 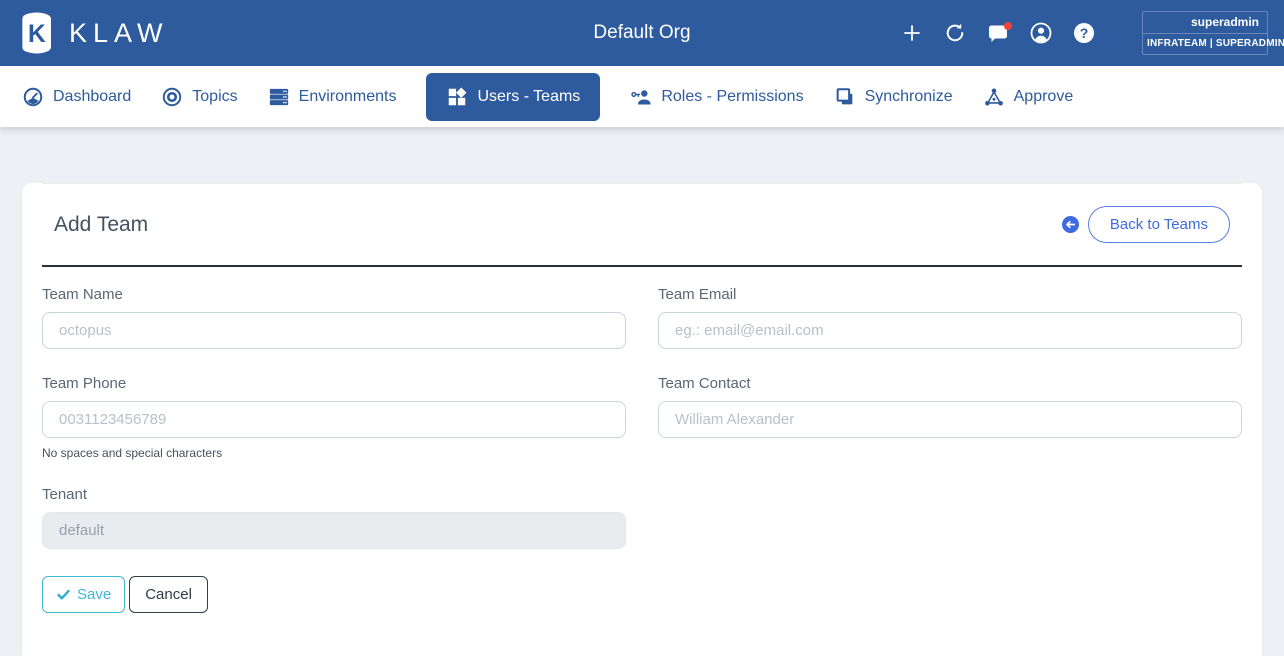 What do you see at coordinates (172, 97) in the screenshot?
I see `topics-target-icon` at bounding box center [172, 97].